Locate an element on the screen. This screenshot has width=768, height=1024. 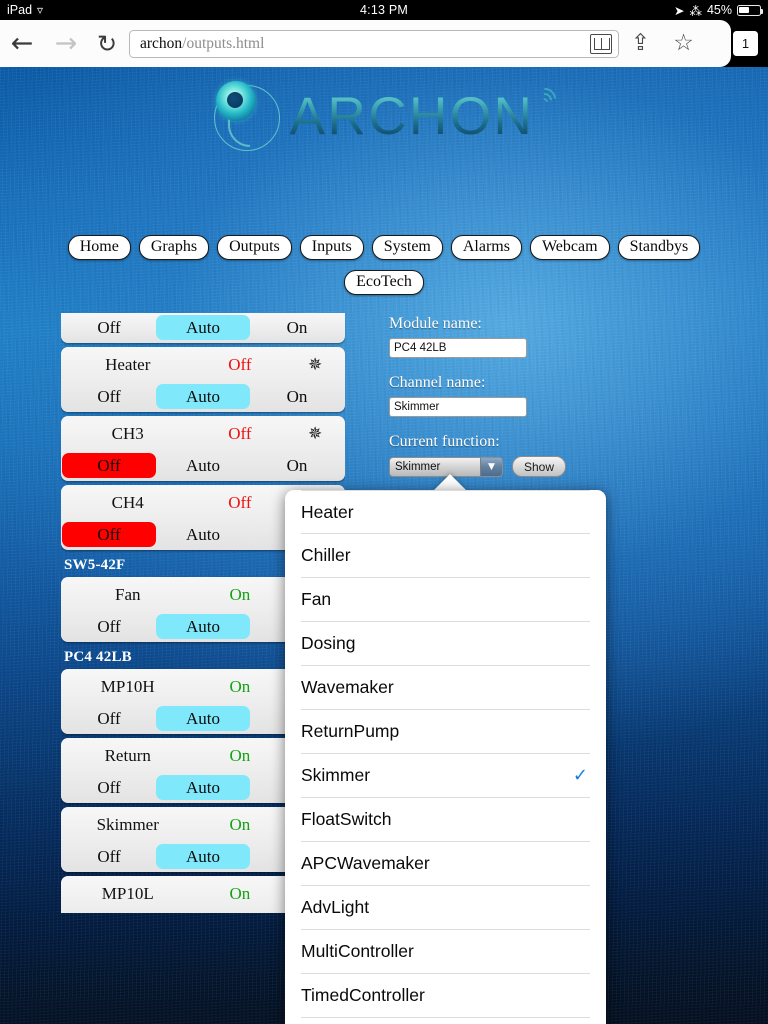
battery-percent-label: 45% is located at coordinates (719, 10).